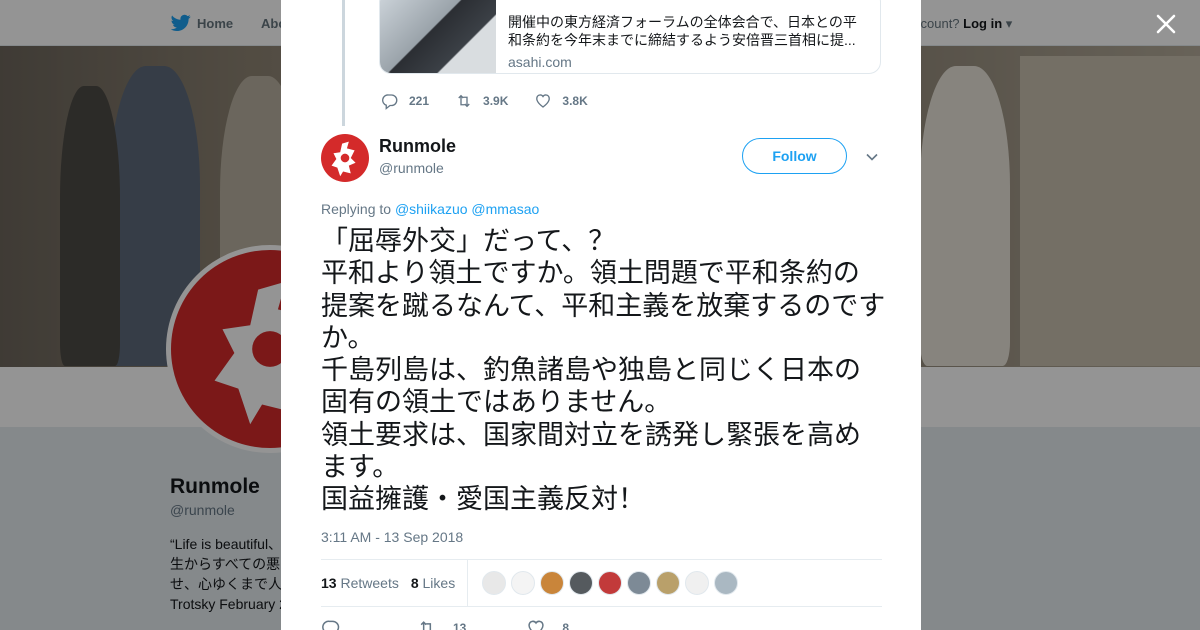 Image resolution: width=1200 pixels, height=630 pixels. Describe the element at coordinates (547, 624) in the screenshot. I see `like-button: 8` at that location.